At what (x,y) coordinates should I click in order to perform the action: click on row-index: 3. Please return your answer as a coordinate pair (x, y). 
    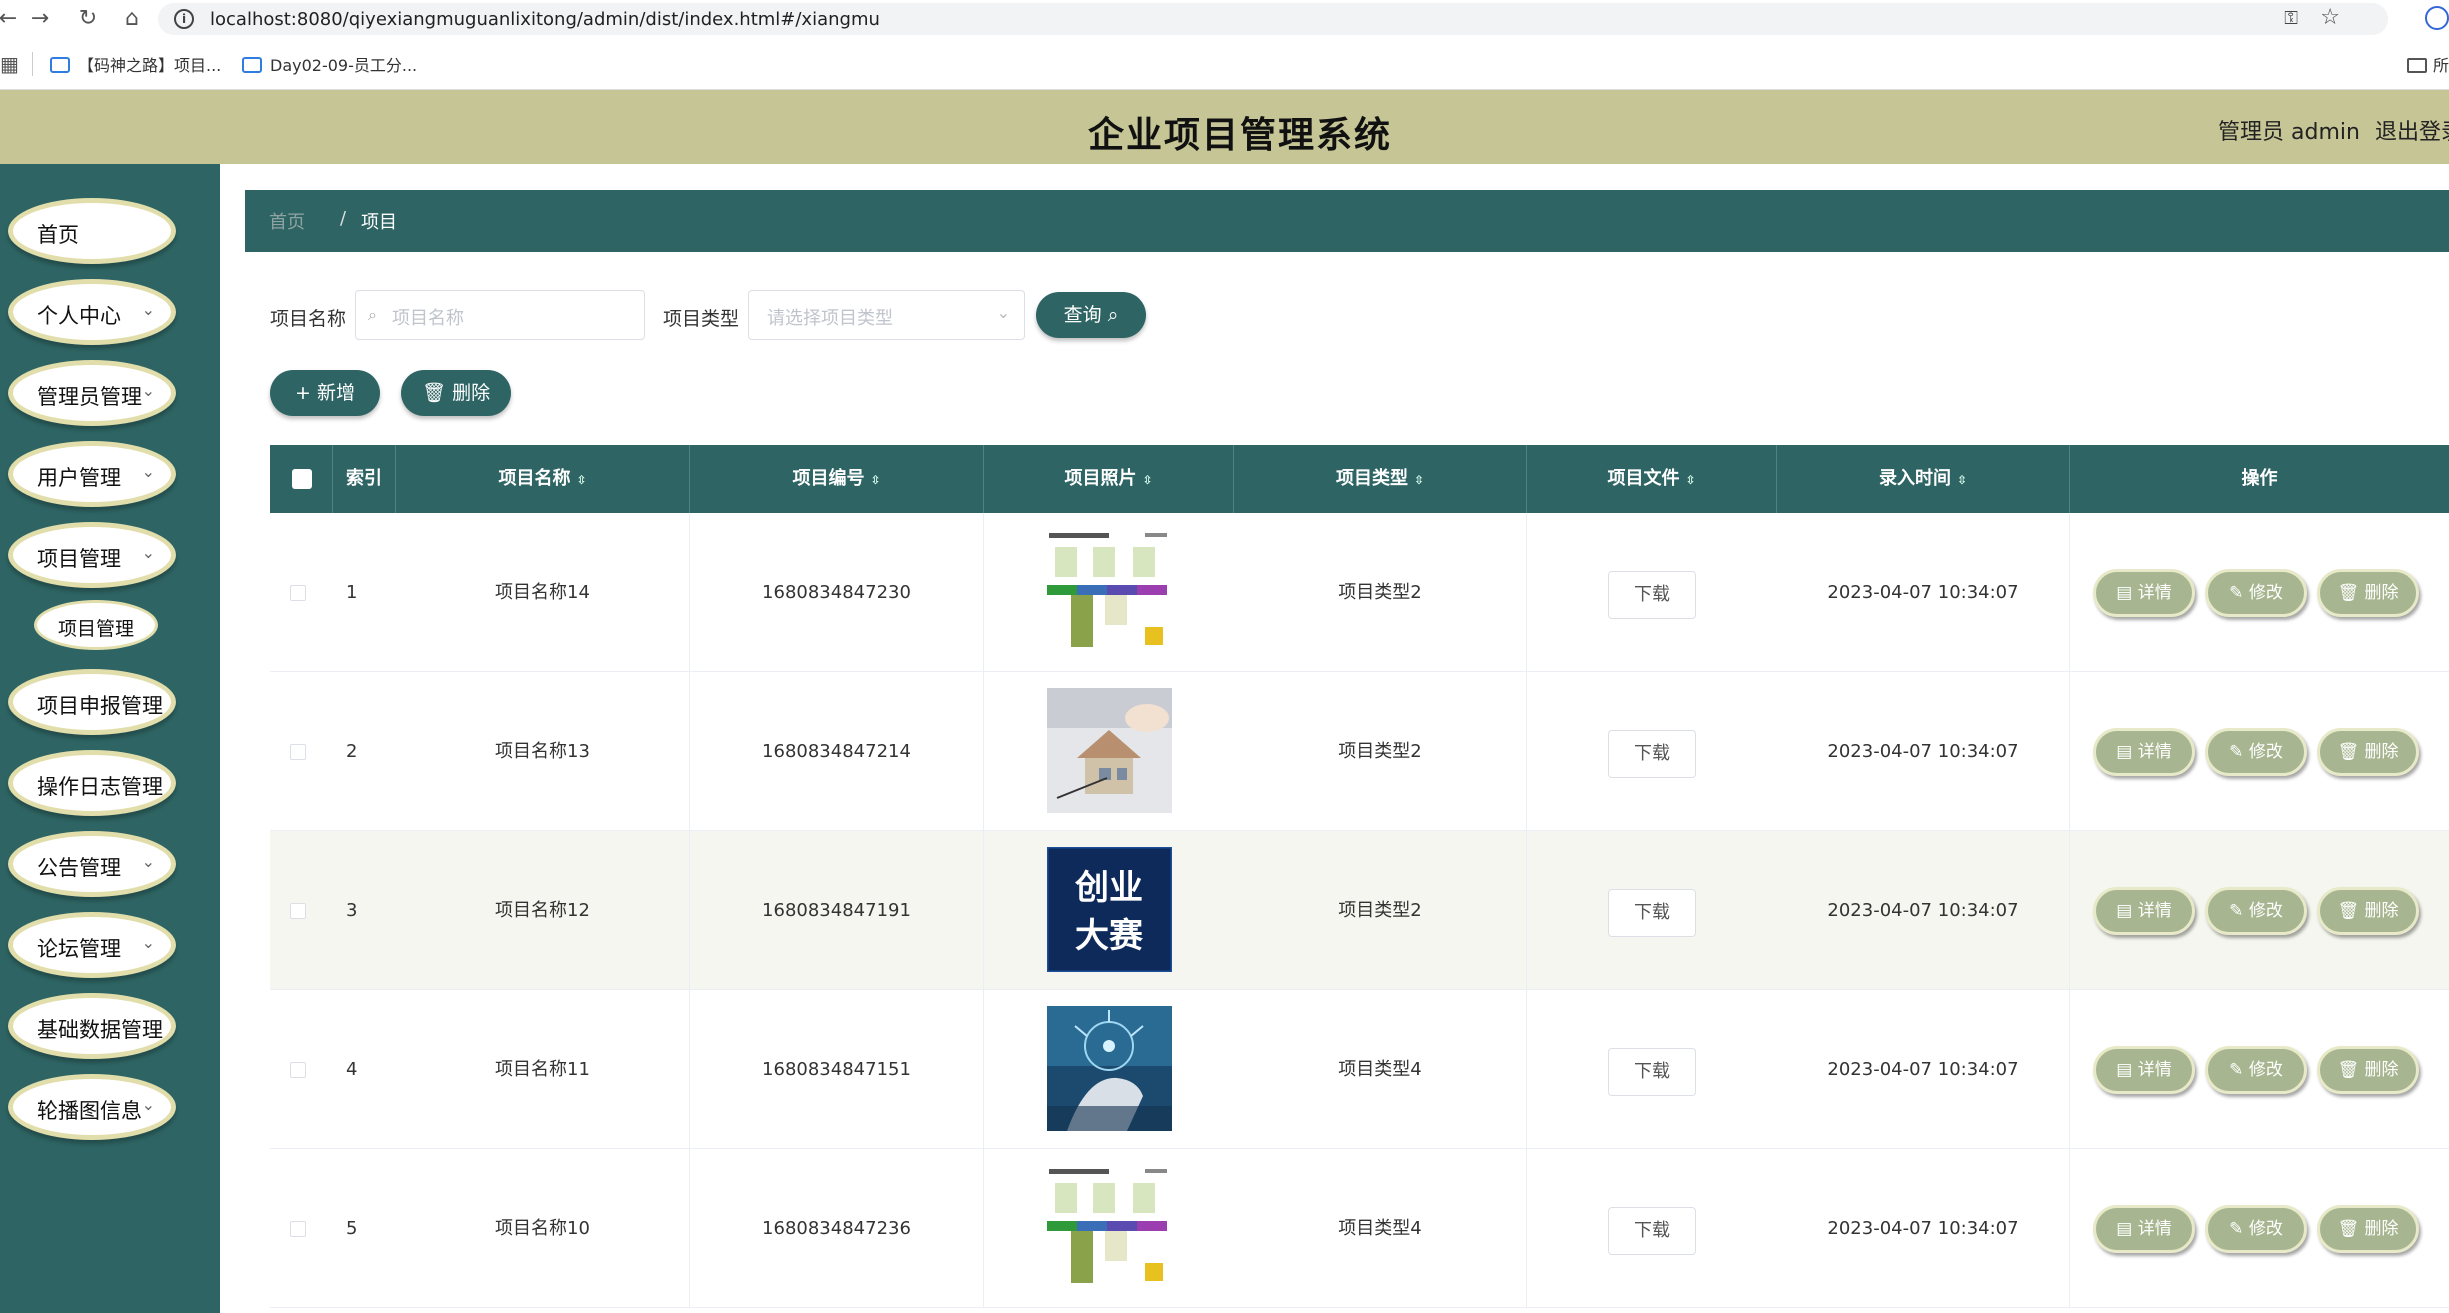
    Looking at the image, I should click on (352, 910).